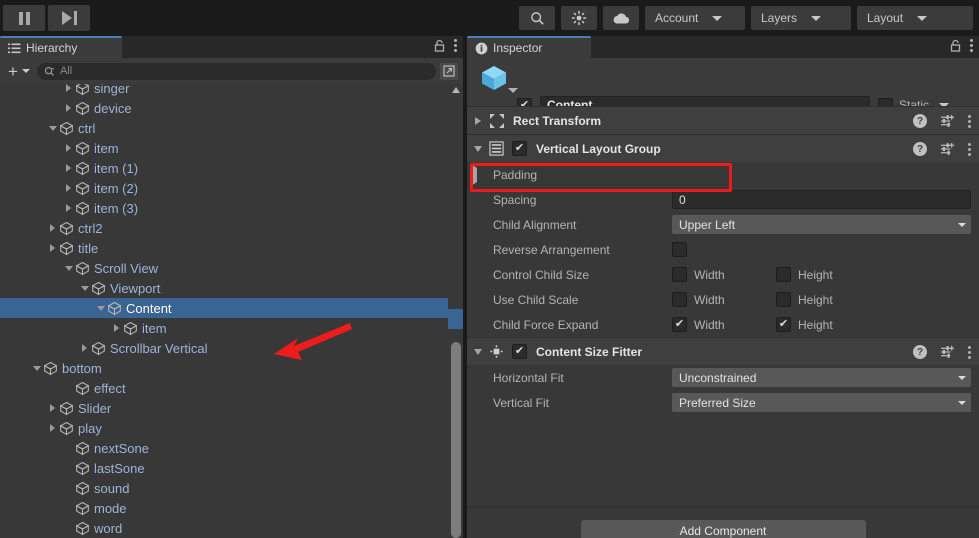 This screenshot has height=538, width=979. What do you see at coordinates (231, 128) in the screenshot?
I see `hierarchy-item-ctrl: ctrl` at bounding box center [231, 128].